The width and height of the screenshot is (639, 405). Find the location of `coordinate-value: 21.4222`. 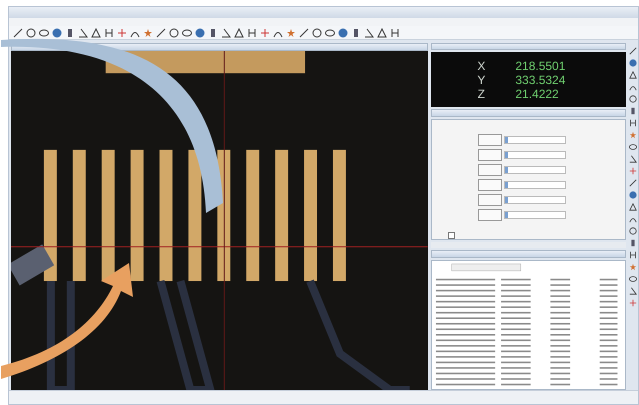

coordinate-value: 21.4222 is located at coordinates (537, 93).